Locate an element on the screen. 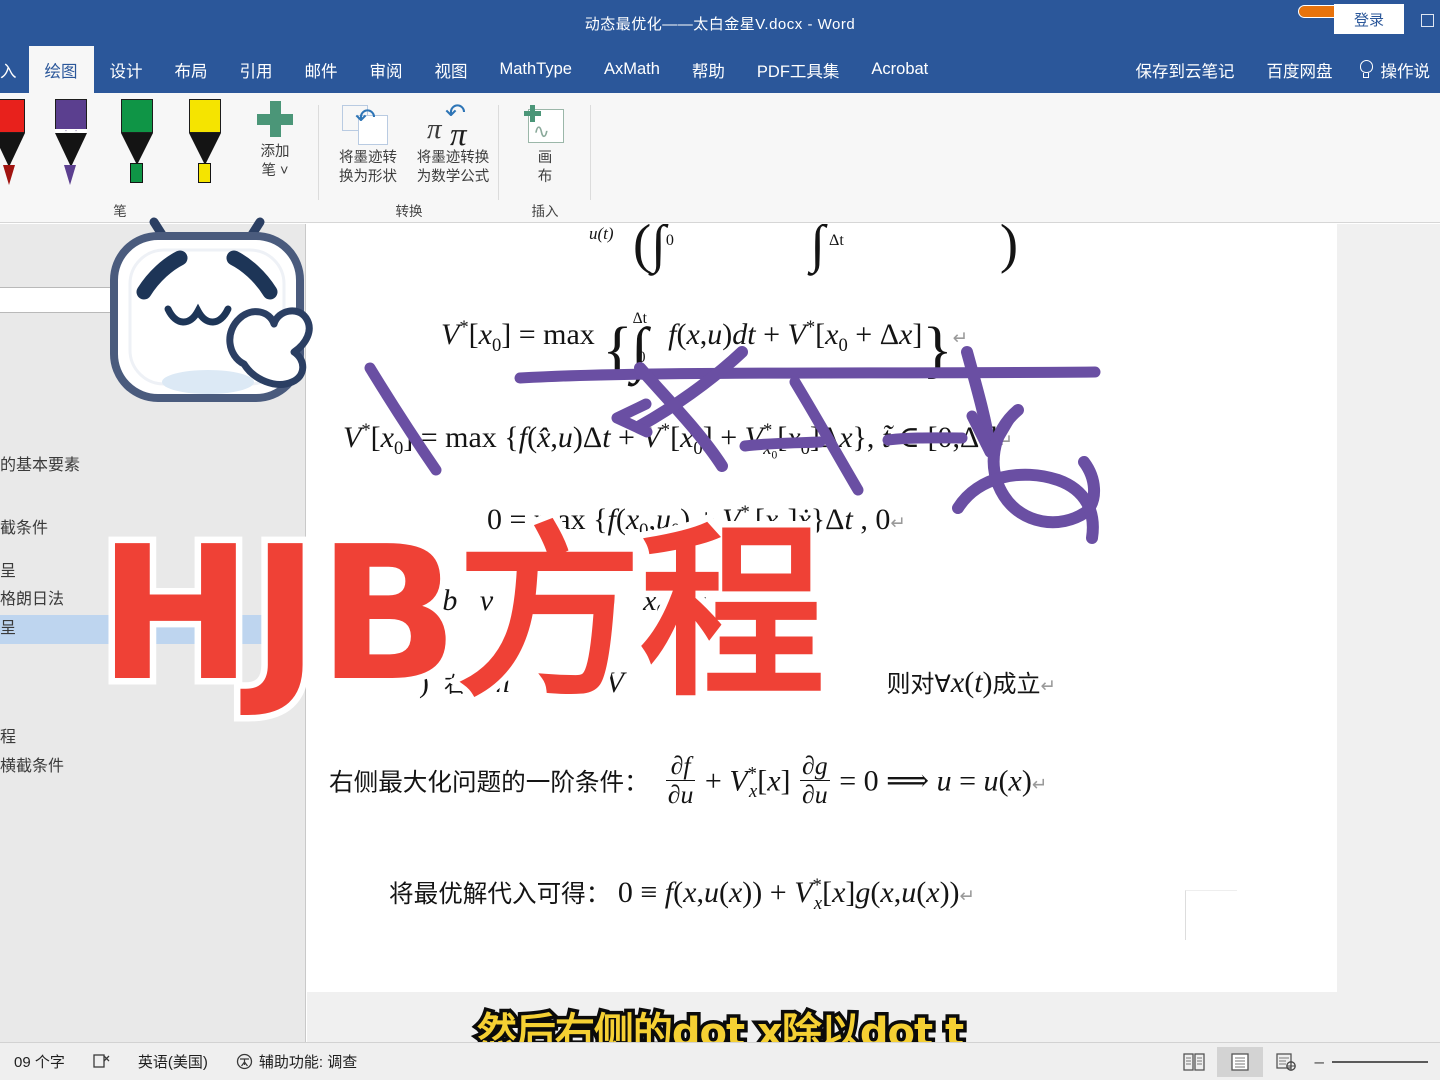 This screenshot has width=1440, height=1080. ink-to-math-line2: 为数学公式 is located at coordinates (453, 177).